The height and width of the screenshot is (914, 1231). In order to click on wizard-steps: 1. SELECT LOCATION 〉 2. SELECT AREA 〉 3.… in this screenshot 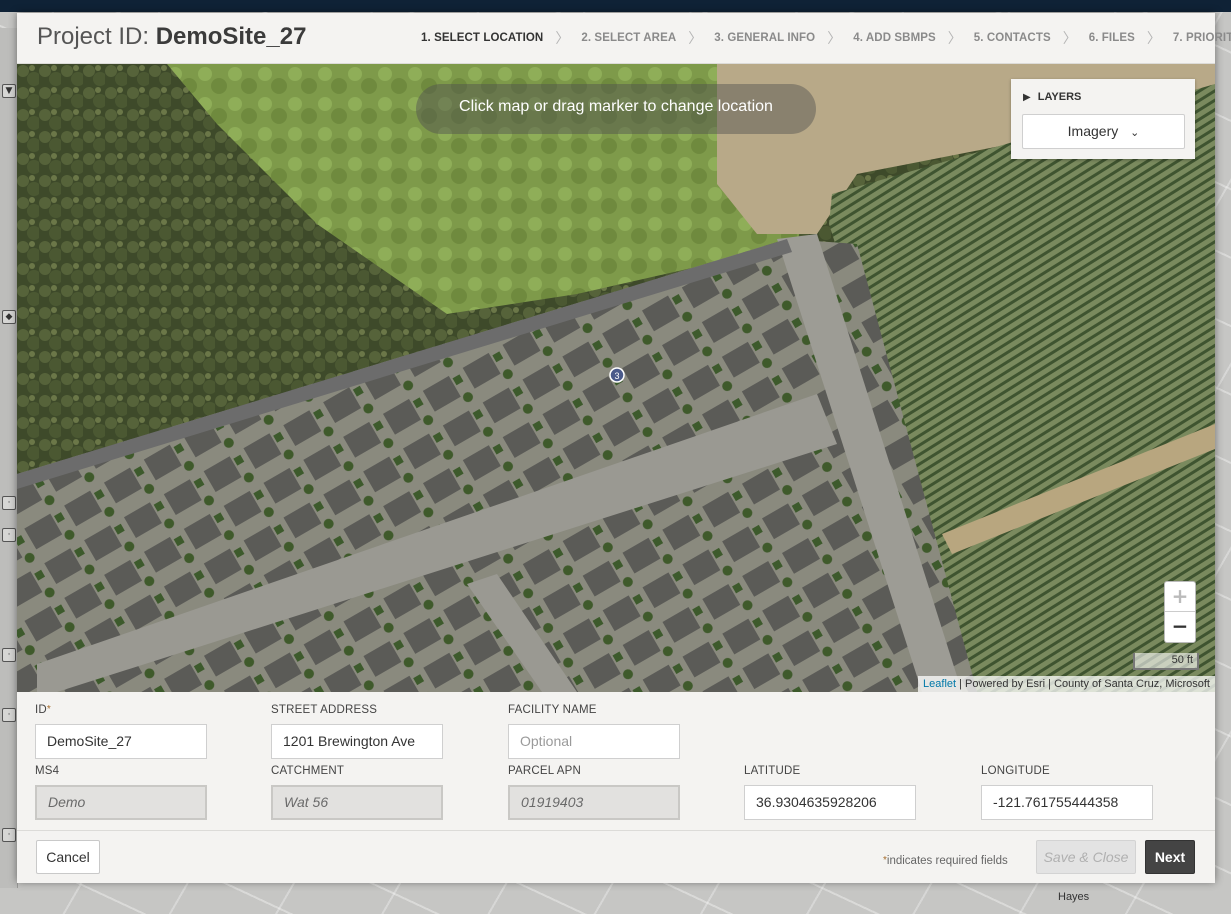, I will do `click(826, 38)`.